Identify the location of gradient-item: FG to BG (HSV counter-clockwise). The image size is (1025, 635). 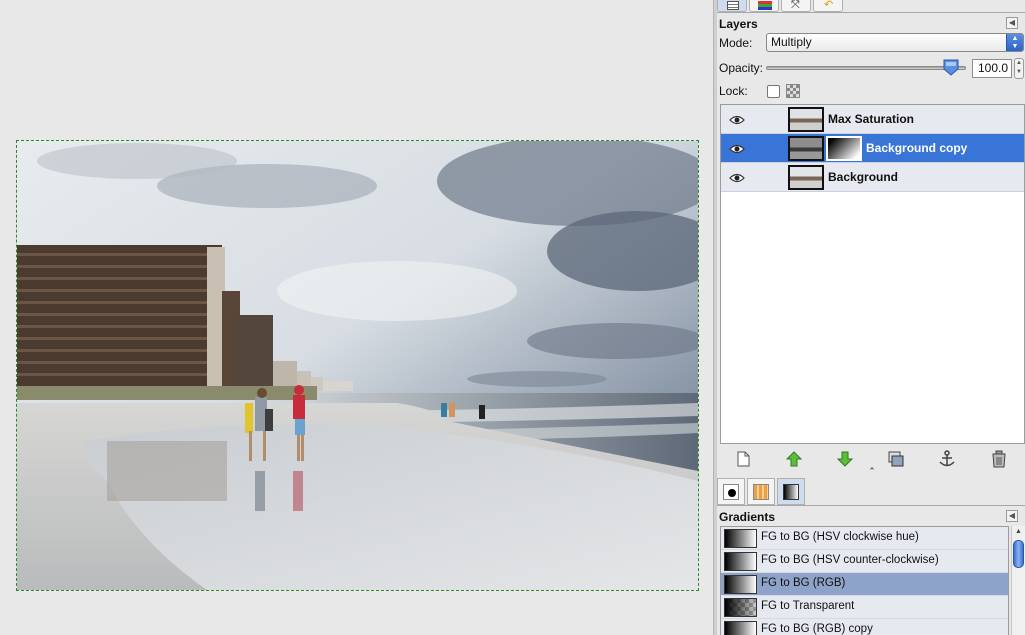
(864, 561).